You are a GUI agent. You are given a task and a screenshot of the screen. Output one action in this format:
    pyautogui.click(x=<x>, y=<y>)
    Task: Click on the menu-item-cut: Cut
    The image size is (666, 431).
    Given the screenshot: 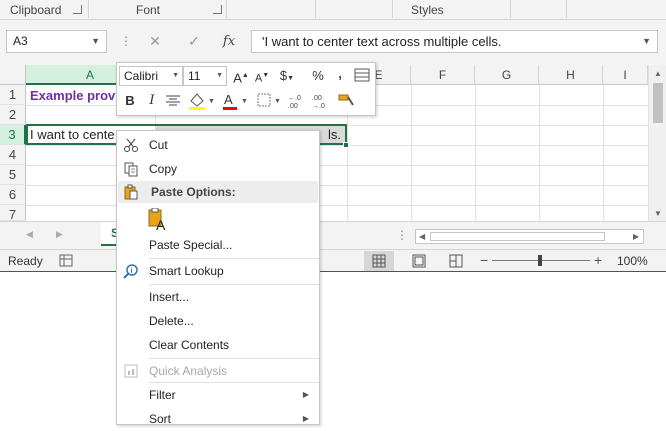 What is the action you would take?
    pyautogui.click(x=218, y=145)
    